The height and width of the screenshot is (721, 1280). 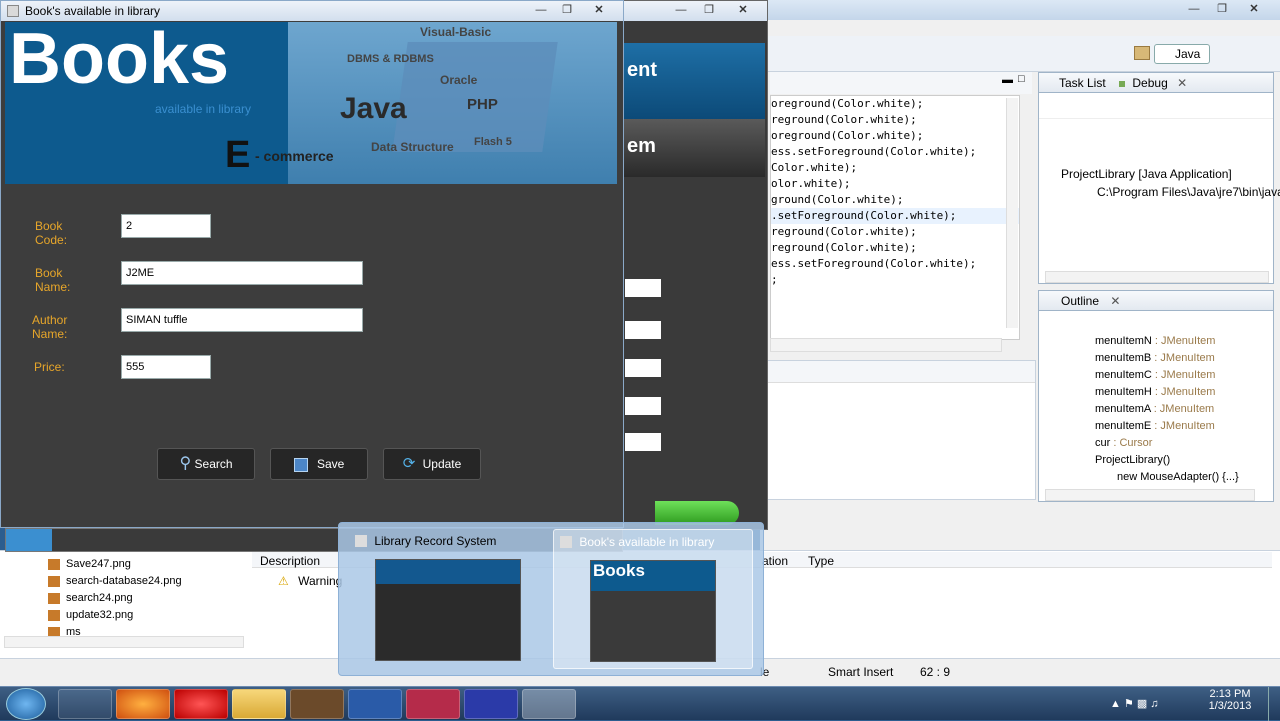 I want to click on file-item: Save247.png, so click(x=146, y=564).